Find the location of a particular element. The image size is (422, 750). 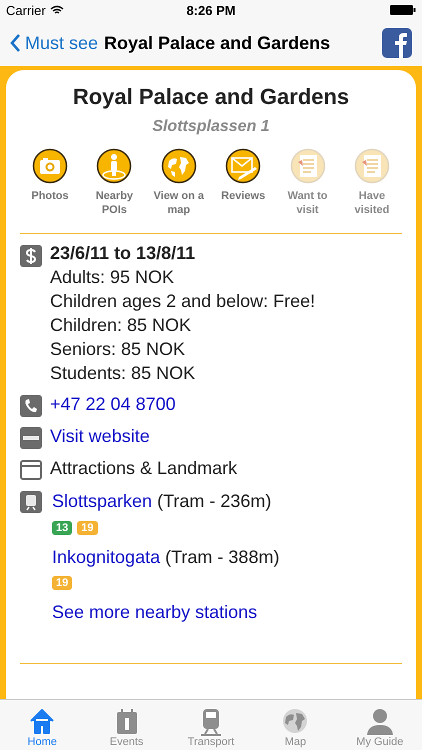

station-info: (Tram - 236m) is located at coordinates (214, 501).